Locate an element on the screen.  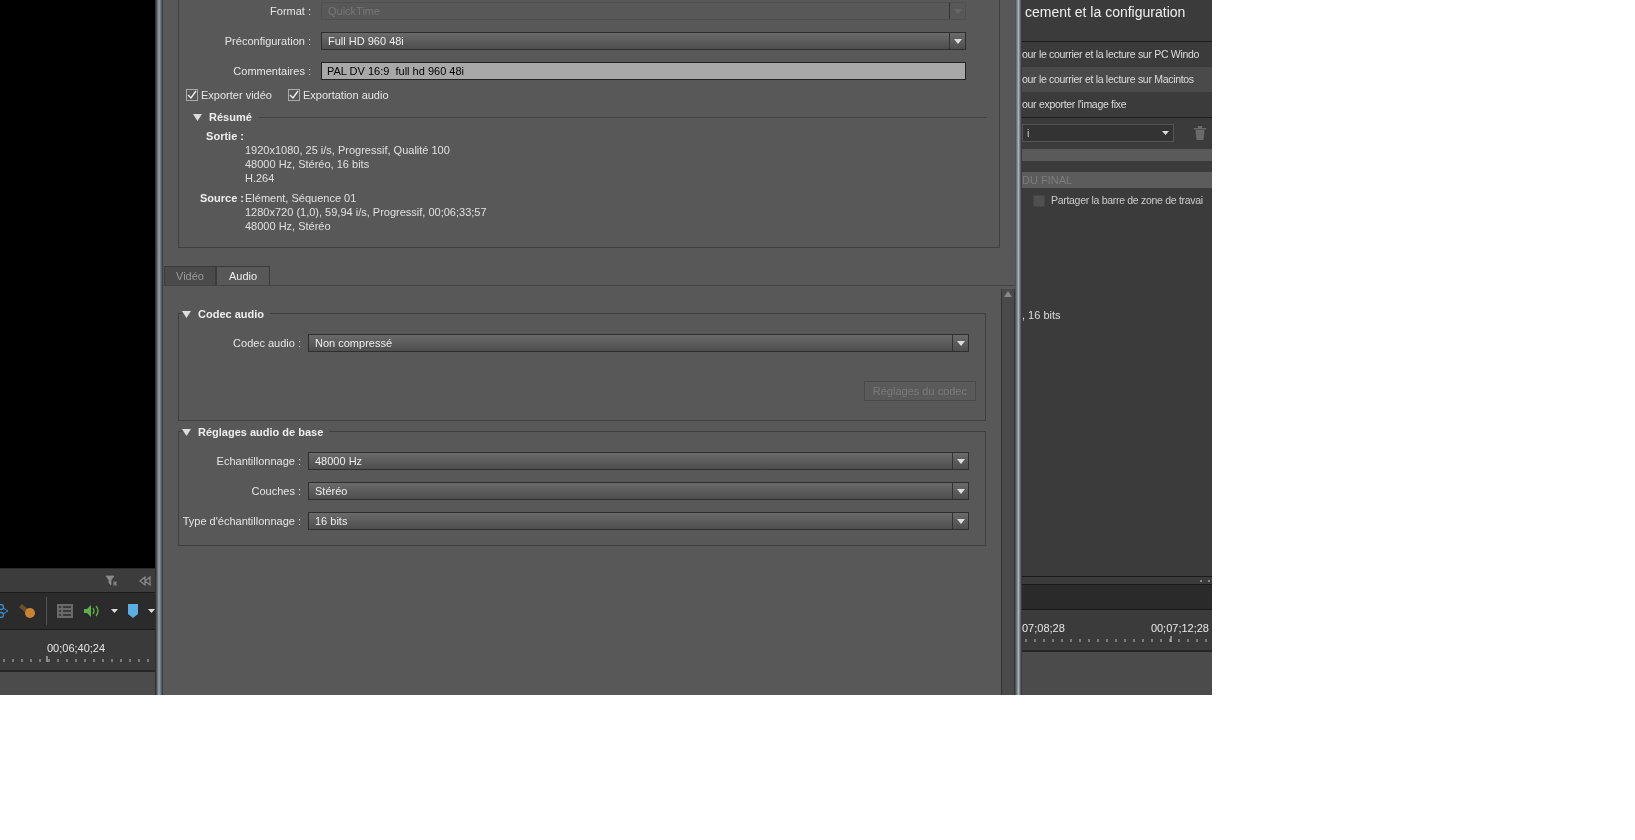
summary-label: Sortie : is located at coordinates (224, 136).